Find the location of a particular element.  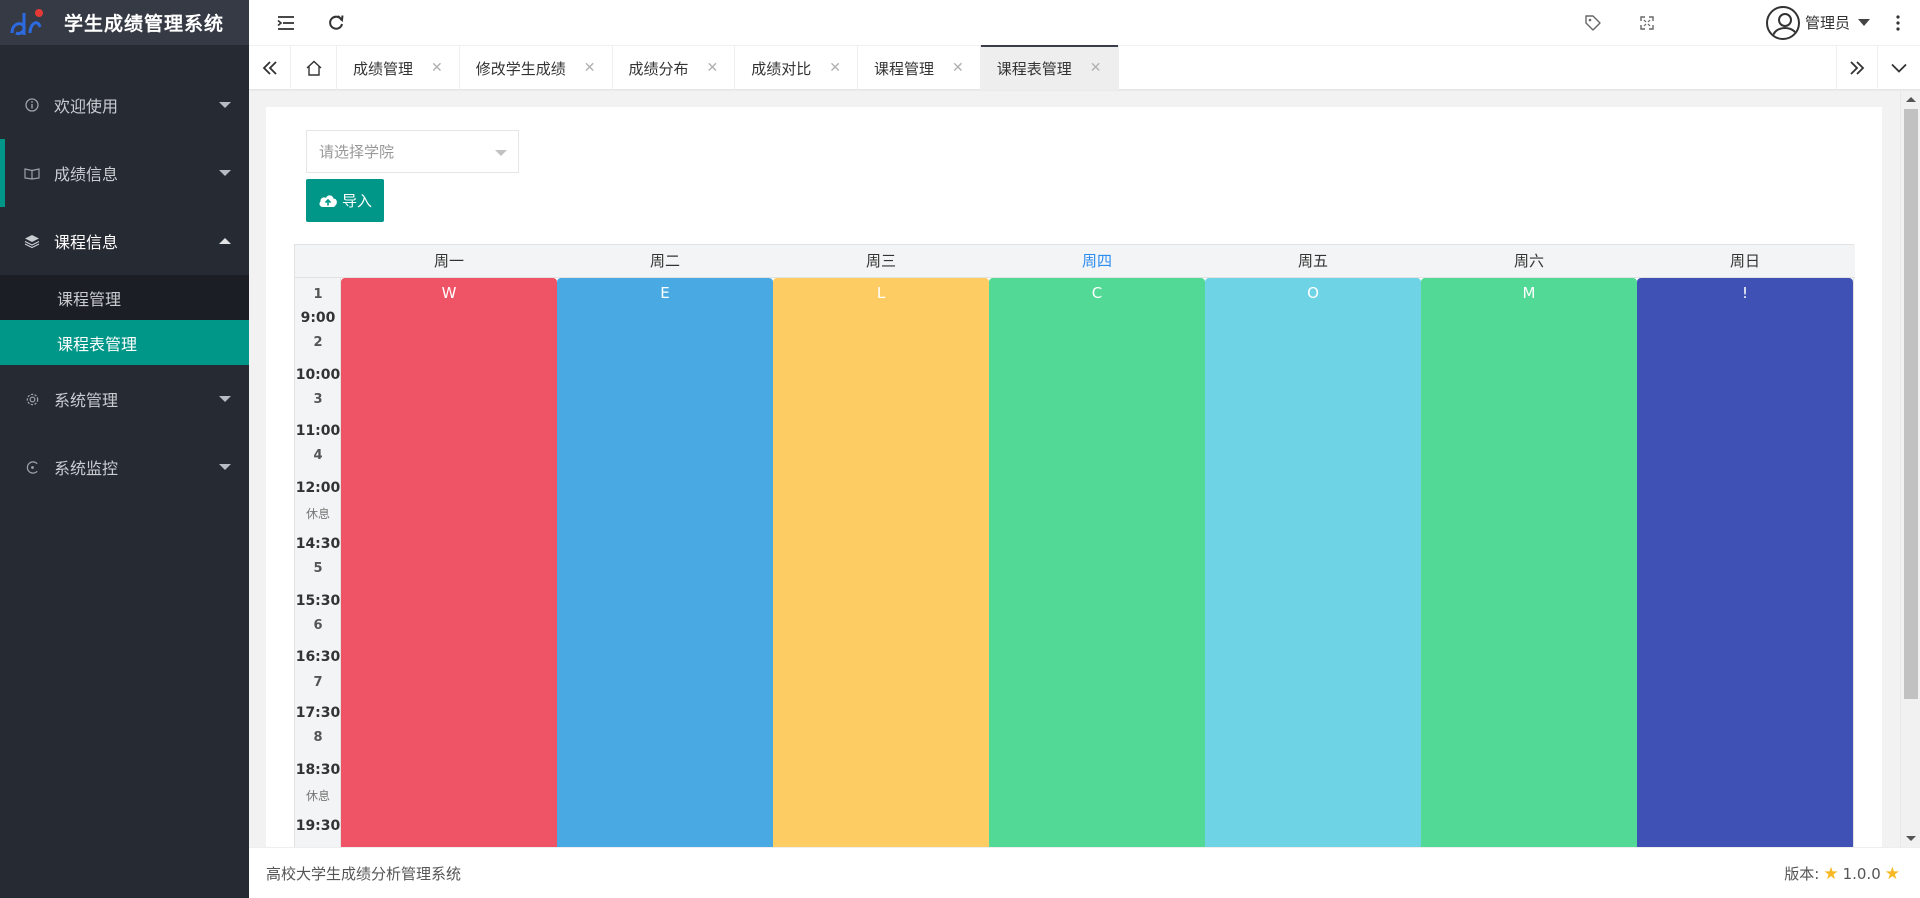

scroll-down-icon is located at coordinates (1911, 838).